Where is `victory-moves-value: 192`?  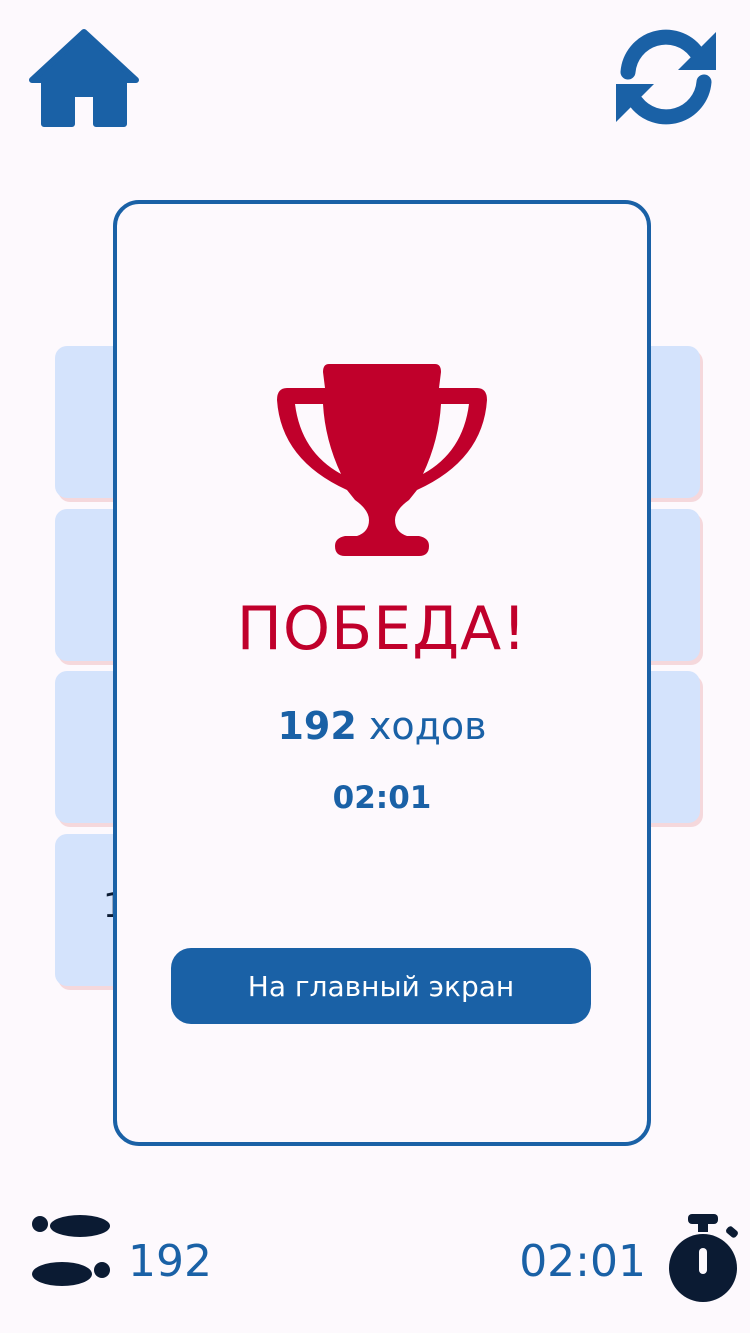 victory-moves-value: 192 is located at coordinates (317, 726).